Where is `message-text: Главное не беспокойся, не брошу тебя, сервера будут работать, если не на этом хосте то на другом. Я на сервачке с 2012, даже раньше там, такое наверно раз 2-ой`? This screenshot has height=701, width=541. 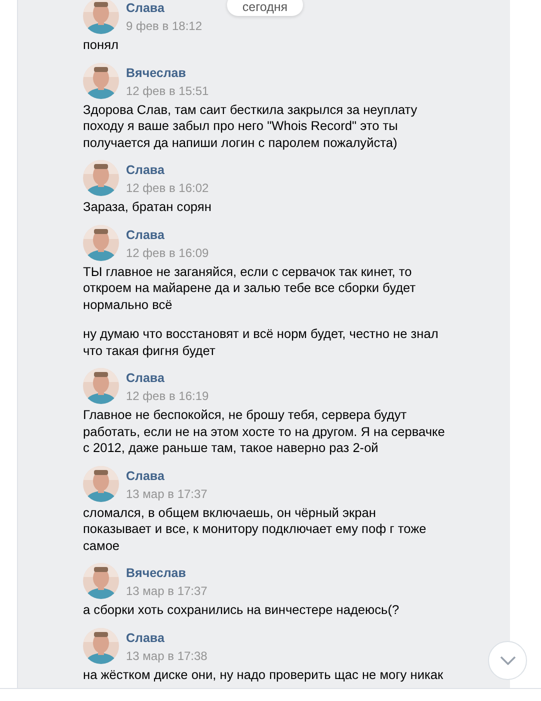 message-text: Главное не беспокойся, не брошу тебя, сервера будут работать, если не на этом хосте то на другом. Я на сервачке с 2012, даже раньше там, такое наверно раз 2-ой is located at coordinates (264, 431).